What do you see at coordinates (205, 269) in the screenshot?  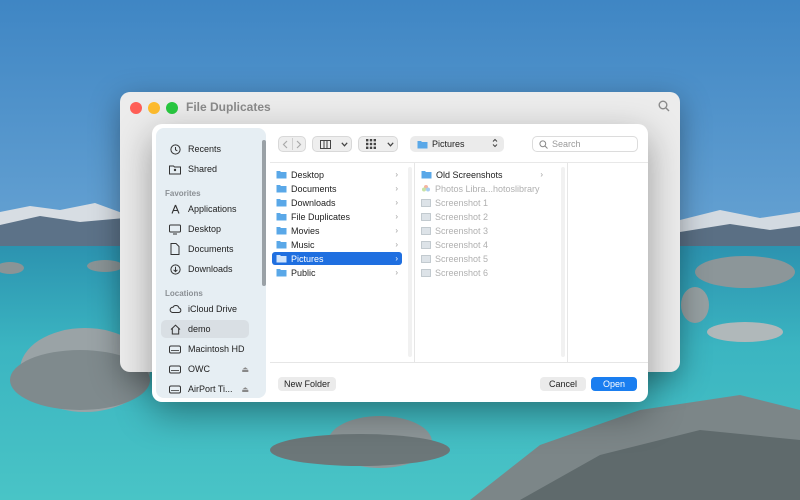 I see `sidebar-item-downloads: Downloads` at bounding box center [205, 269].